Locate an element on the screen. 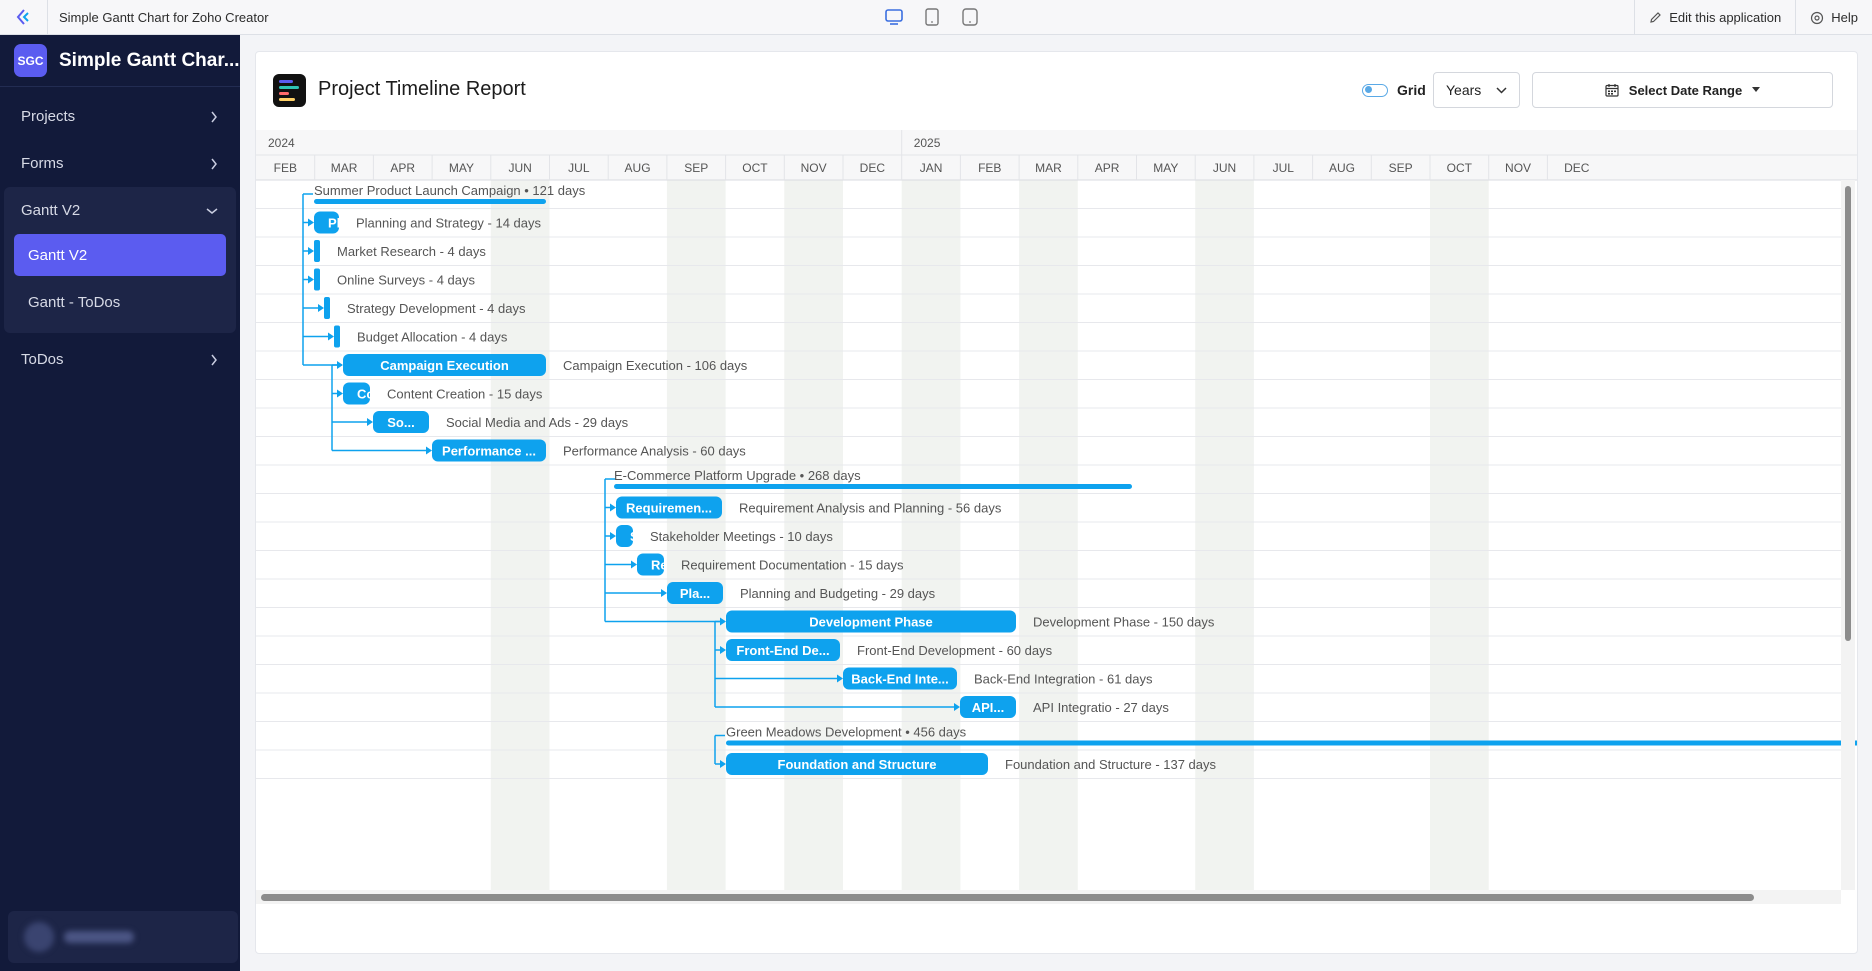  task-label: API Integratio - 27 days is located at coordinates (1101, 707).